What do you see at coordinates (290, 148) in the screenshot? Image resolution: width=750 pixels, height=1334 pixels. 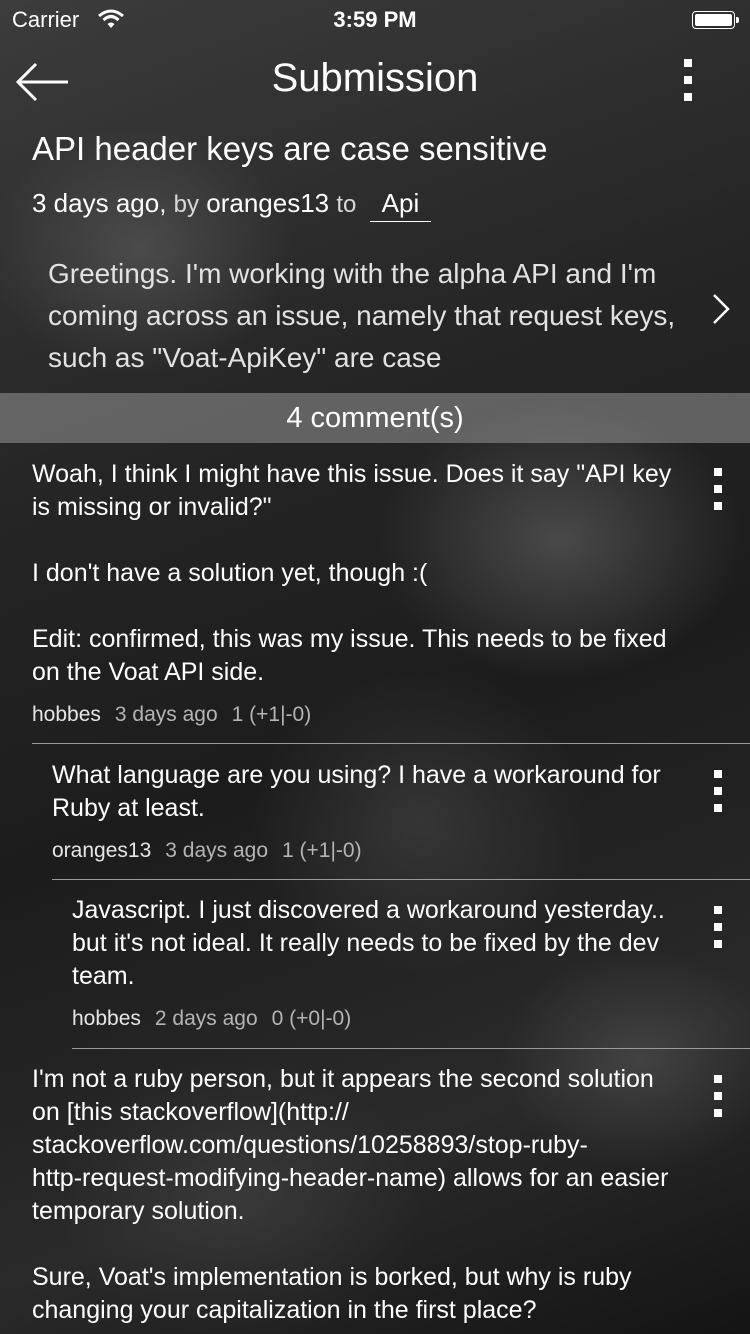 I see `submission-title: API header keys are case sensitive` at bounding box center [290, 148].